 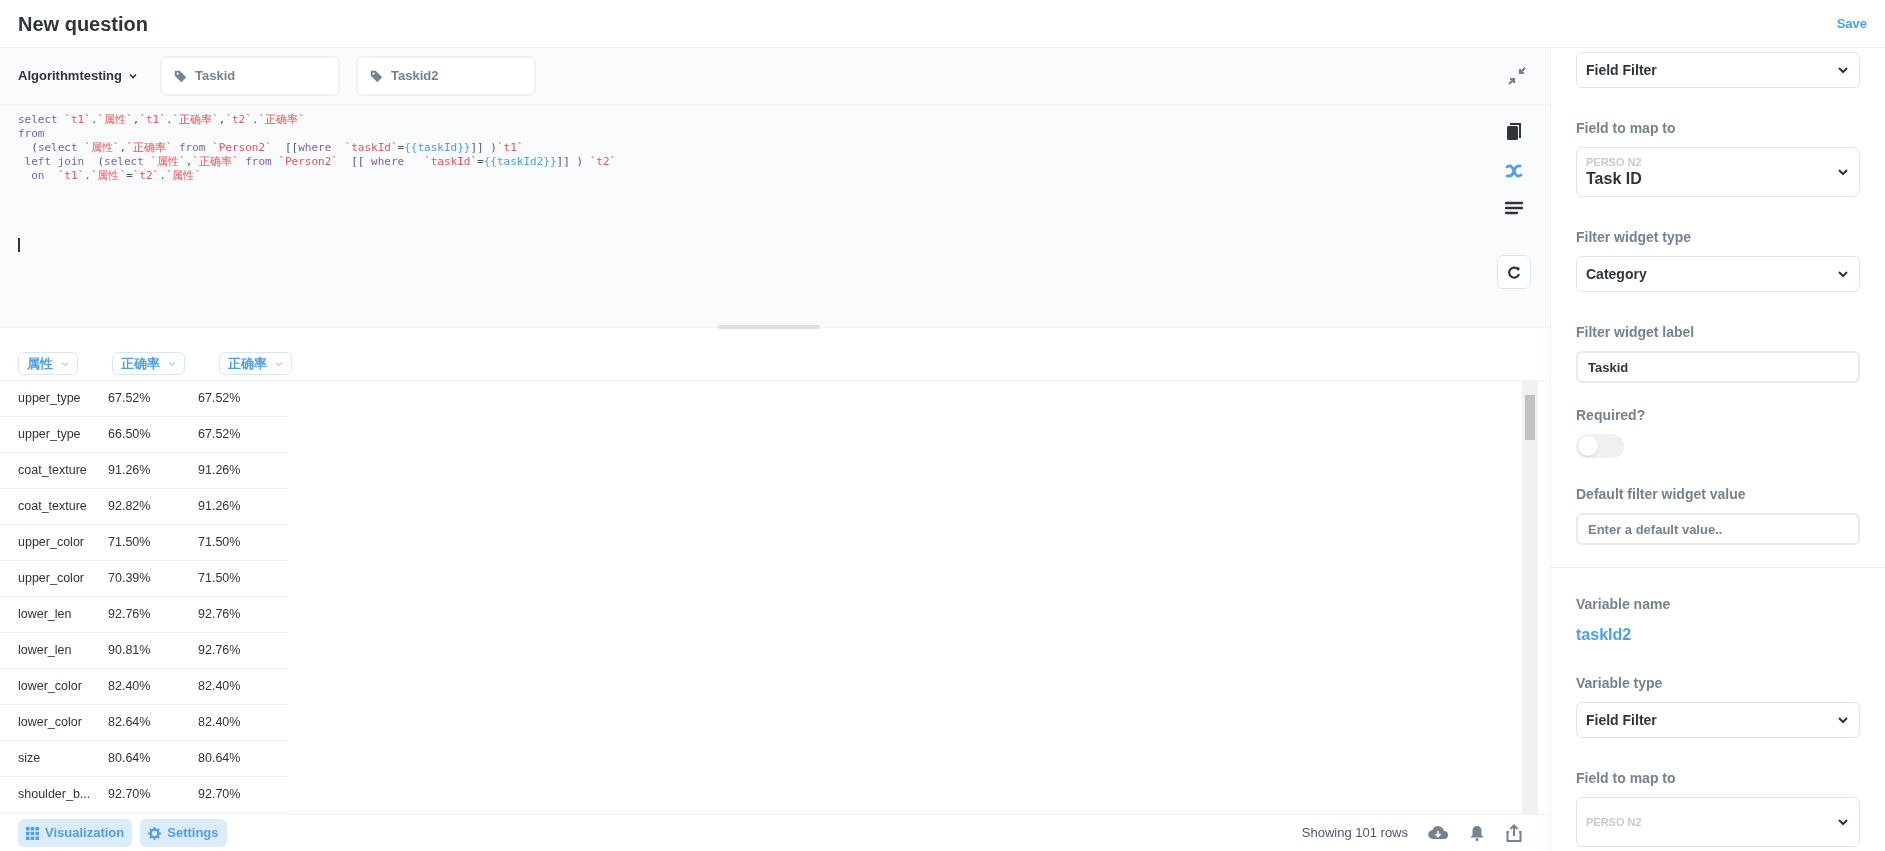 What do you see at coordinates (162, 120) in the screenshot?
I see `code-line: select `t1`.`属性`,`t1`.`正确率`,`t2`.`正确率`` at bounding box center [162, 120].